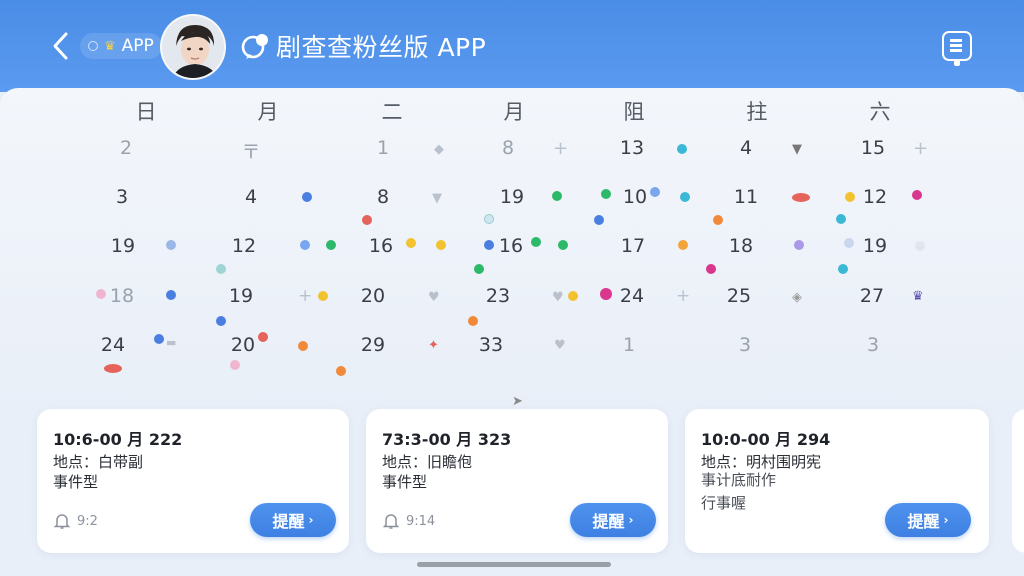  I want to click on calendar-day: 13, so click(632, 148).